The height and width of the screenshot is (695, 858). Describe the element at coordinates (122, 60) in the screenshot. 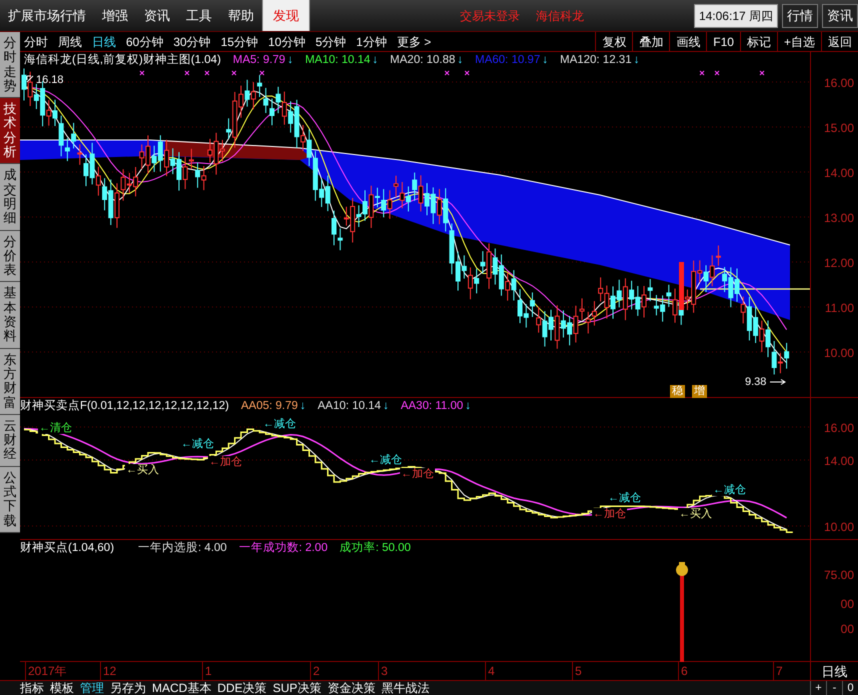

I see `chart-title: 海信科龙(日线,前复权)财神主图(1.04)` at that location.